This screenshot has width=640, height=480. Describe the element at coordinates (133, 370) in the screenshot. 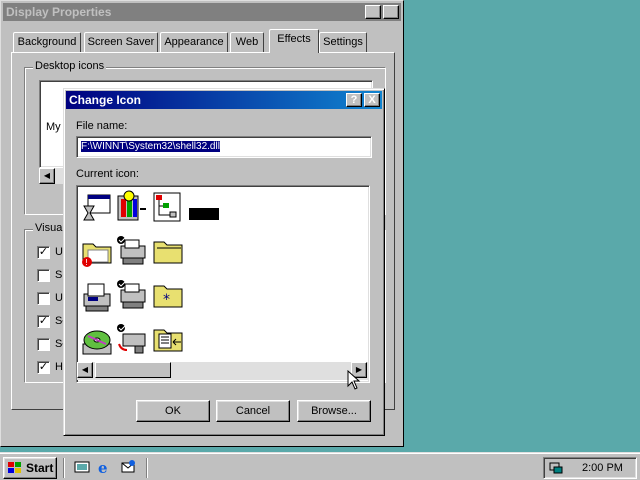

I see `scrollbar-thumb` at that location.